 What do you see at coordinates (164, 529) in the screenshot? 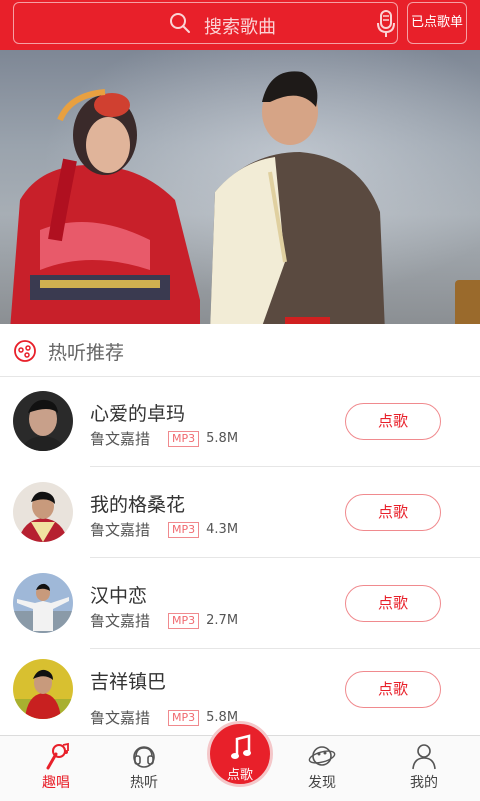
I see `song-meta: 鲁文嘉措 MP3 4.3M` at bounding box center [164, 529].